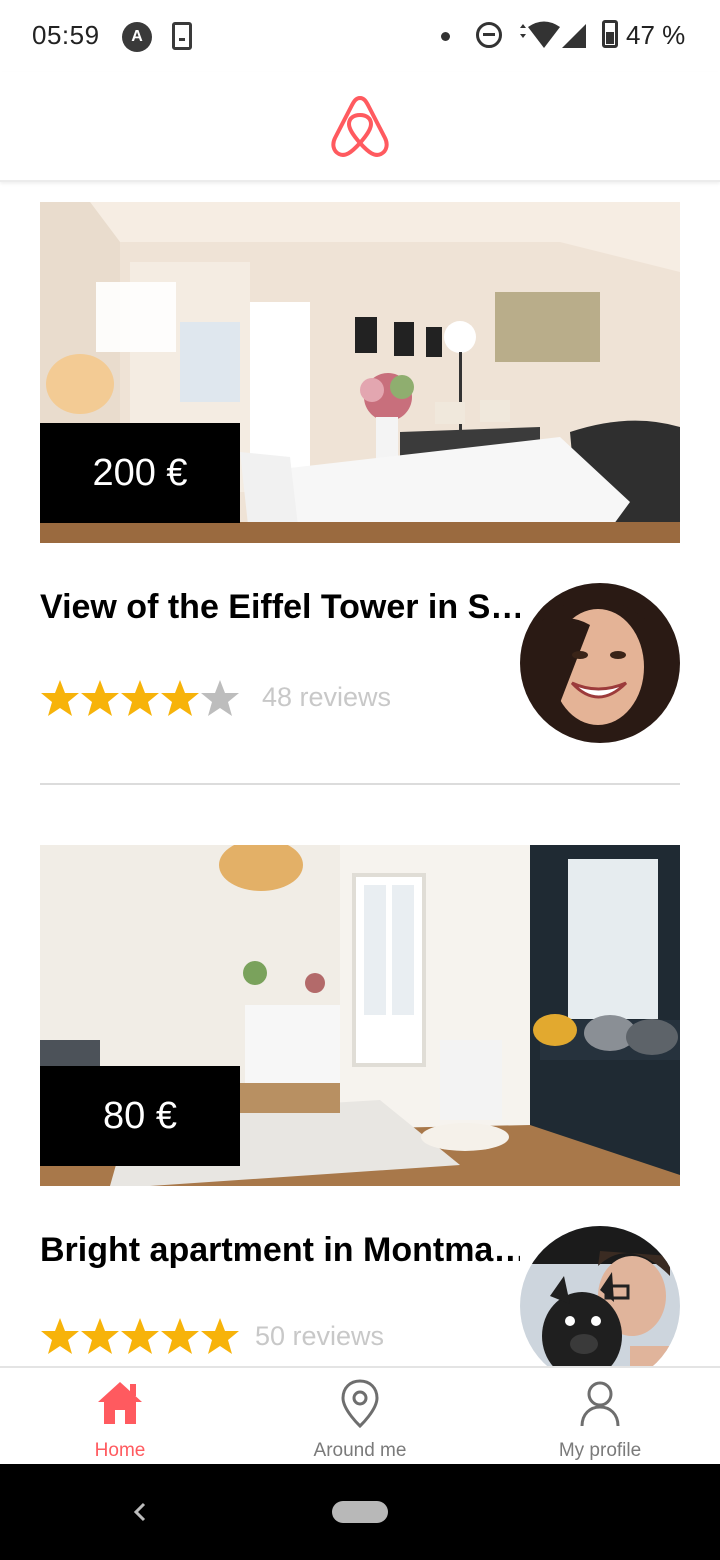  Describe the element at coordinates (600, 1450) in the screenshot. I see `tab-my-profile-label: My profile` at that location.